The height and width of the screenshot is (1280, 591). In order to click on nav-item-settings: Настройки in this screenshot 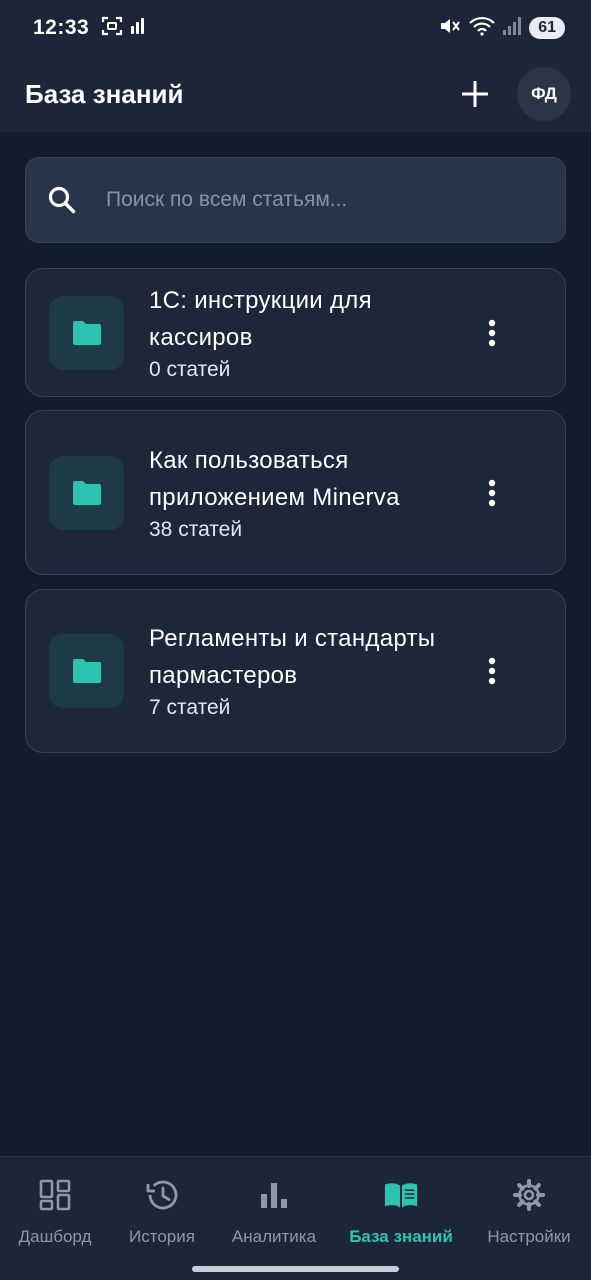, I will do `click(529, 1212)`.